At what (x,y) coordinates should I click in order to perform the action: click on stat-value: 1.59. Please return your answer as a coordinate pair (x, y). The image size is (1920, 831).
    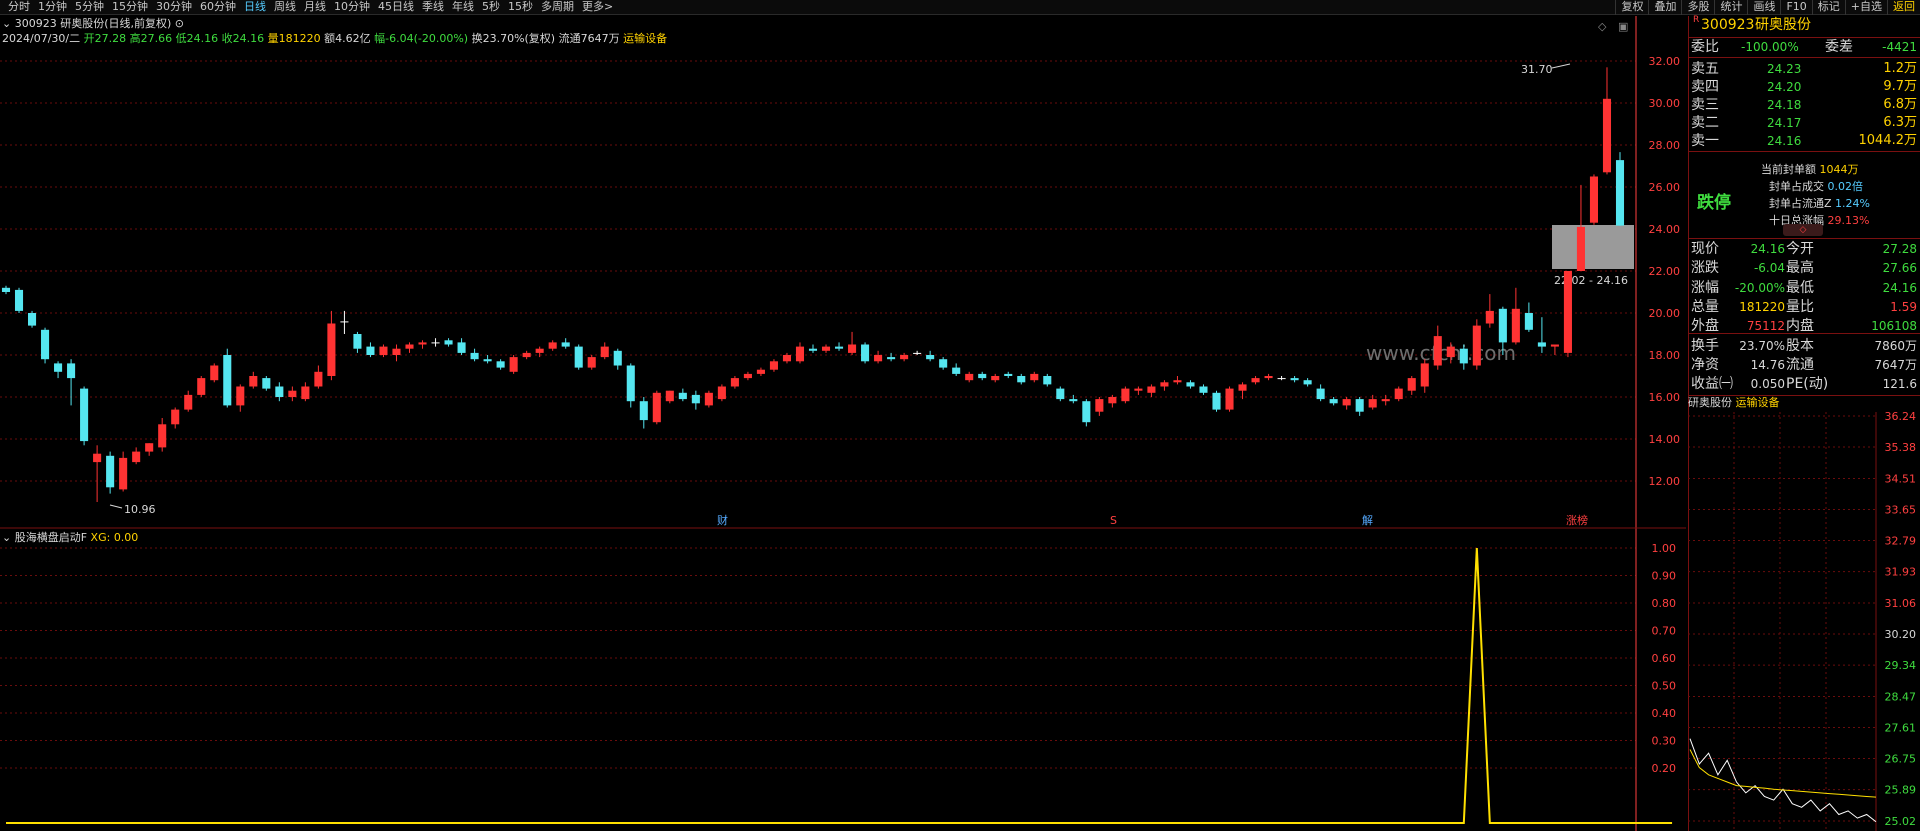
    Looking at the image, I should click on (1903, 306).